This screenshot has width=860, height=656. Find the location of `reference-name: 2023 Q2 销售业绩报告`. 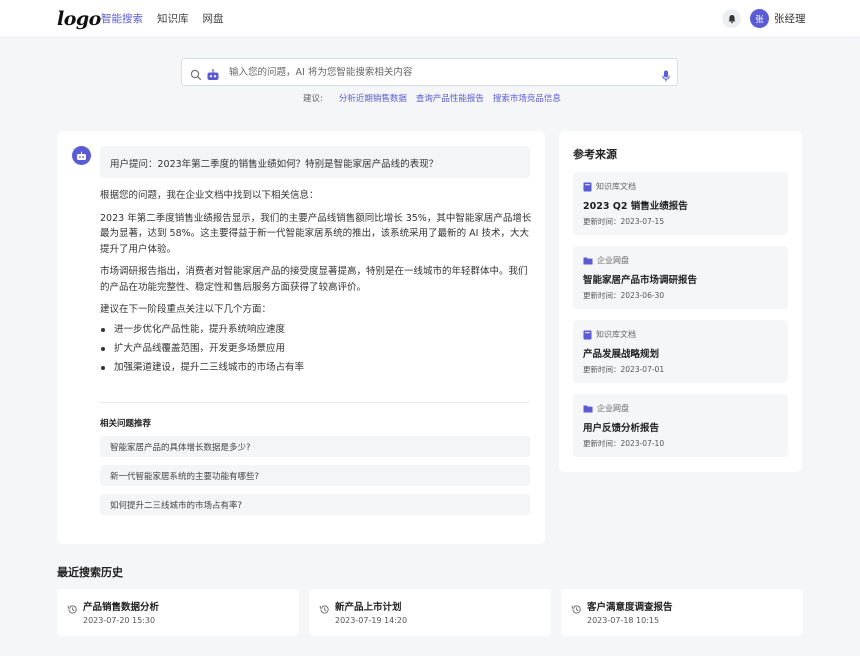

reference-name: 2023 Q2 销售业绩报告 is located at coordinates (635, 206).